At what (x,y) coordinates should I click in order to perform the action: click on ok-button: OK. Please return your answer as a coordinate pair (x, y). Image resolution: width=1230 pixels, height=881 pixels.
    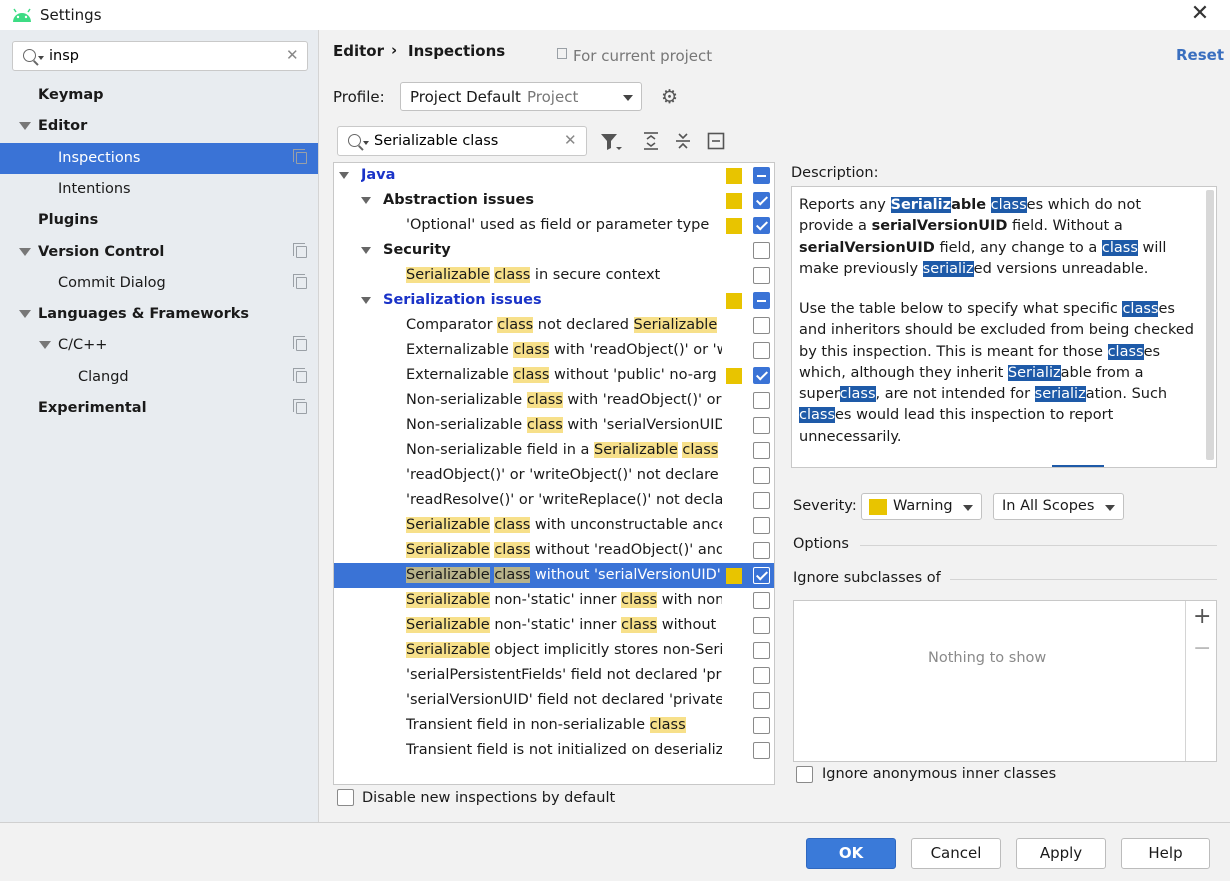
    Looking at the image, I should click on (851, 853).